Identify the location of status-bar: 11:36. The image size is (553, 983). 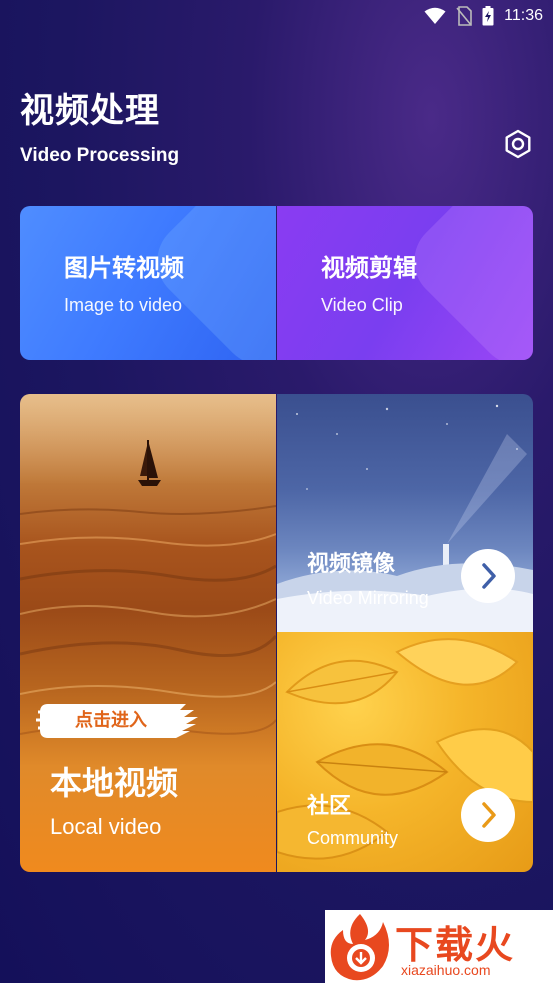
(276, 16).